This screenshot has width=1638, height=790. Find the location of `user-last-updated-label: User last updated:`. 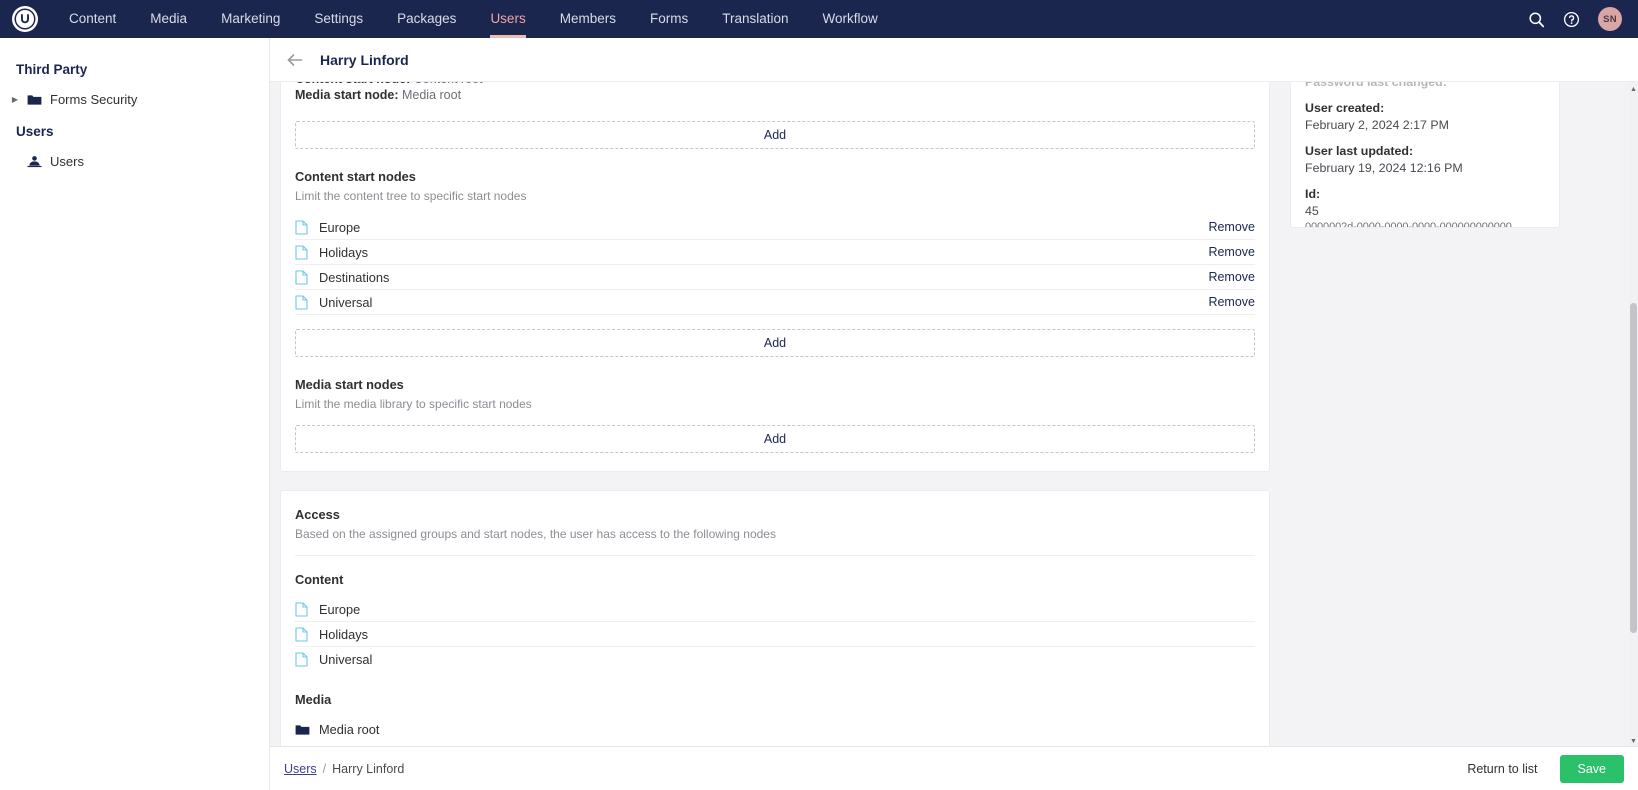

user-last-updated-label: User last updated: is located at coordinates (1359, 151).